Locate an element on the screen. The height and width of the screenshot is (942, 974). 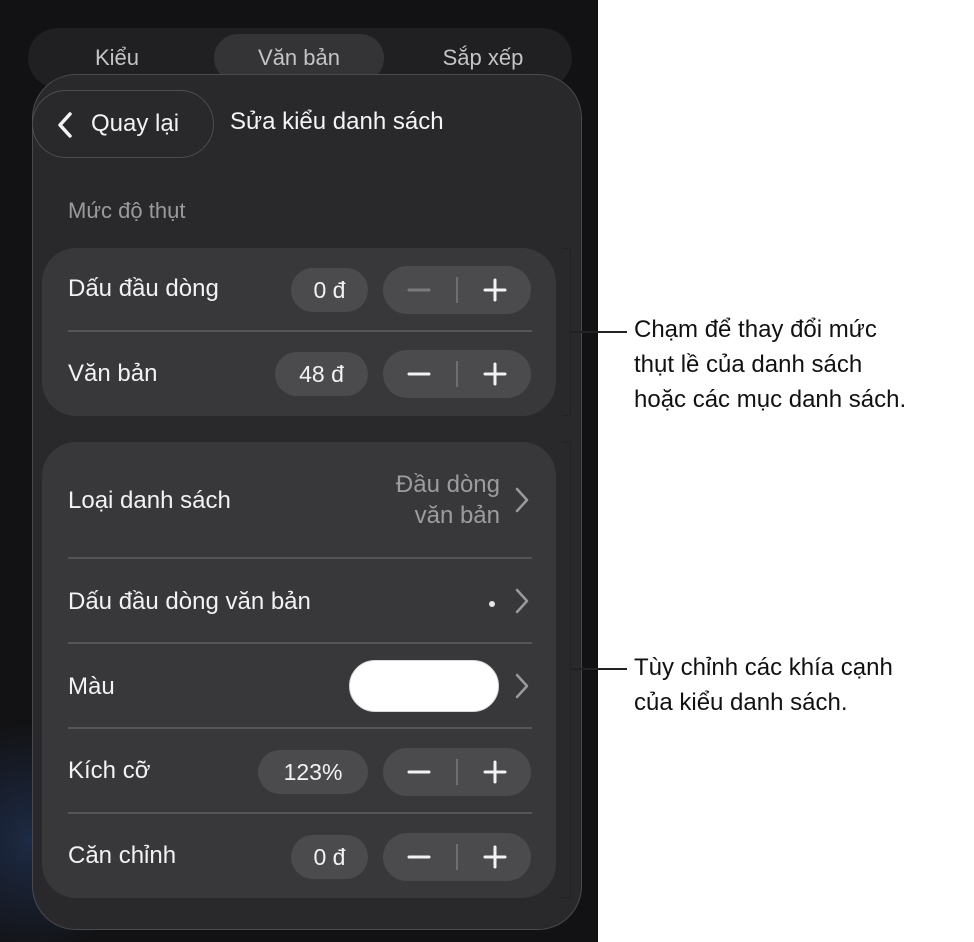
bullet-indent-value: 0 đ is located at coordinates (329, 290).